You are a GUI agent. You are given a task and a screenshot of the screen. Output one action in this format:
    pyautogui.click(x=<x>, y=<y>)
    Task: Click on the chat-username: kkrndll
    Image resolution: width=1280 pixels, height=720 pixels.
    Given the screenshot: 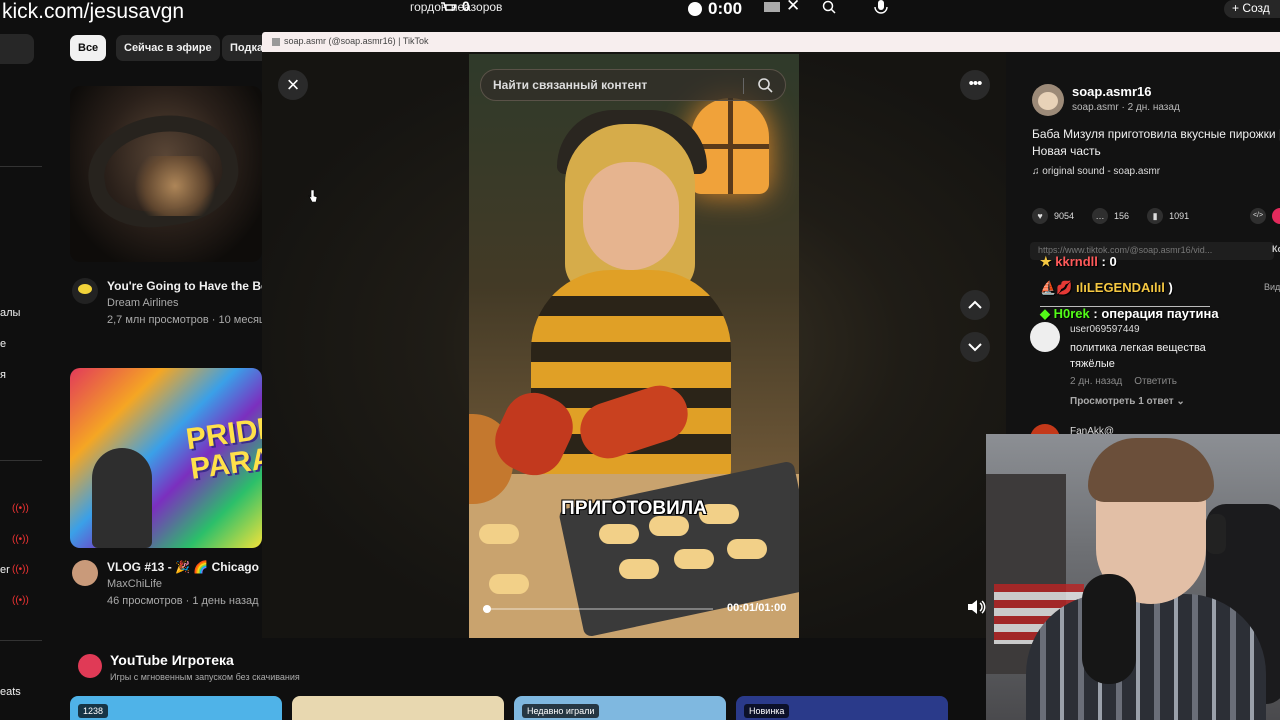 What is the action you would take?
    pyautogui.click(x=1076, y=261)
    